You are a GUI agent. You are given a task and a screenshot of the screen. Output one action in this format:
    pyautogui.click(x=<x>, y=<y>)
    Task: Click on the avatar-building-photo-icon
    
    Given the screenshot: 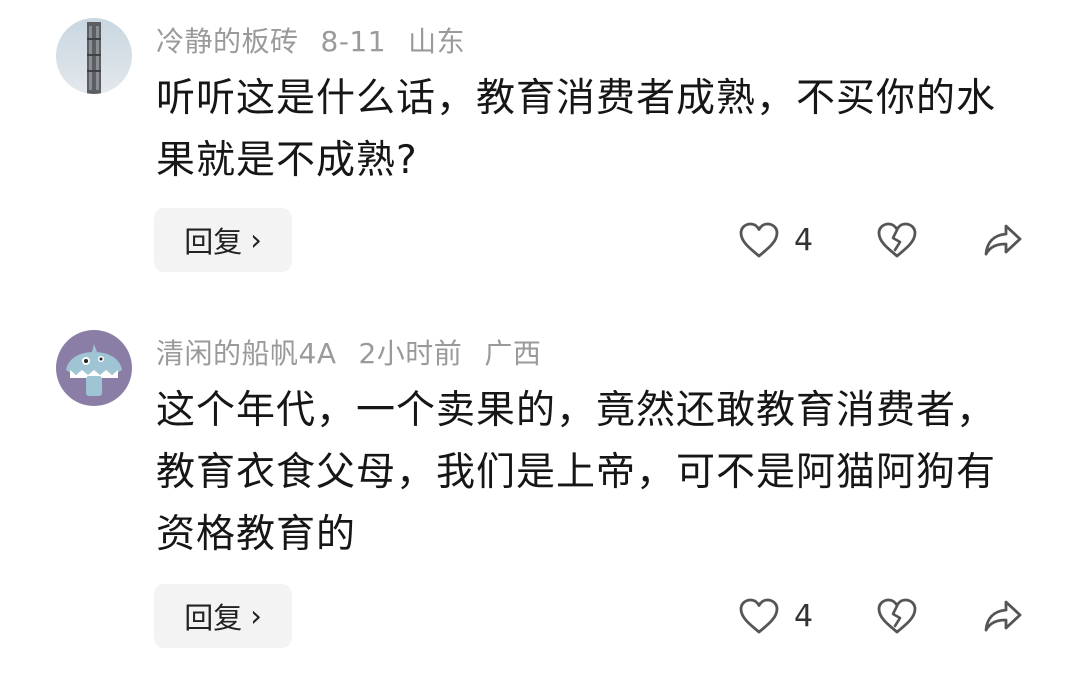 What is the action you would take?
    pyautogui.click(x=94, y=56)
    